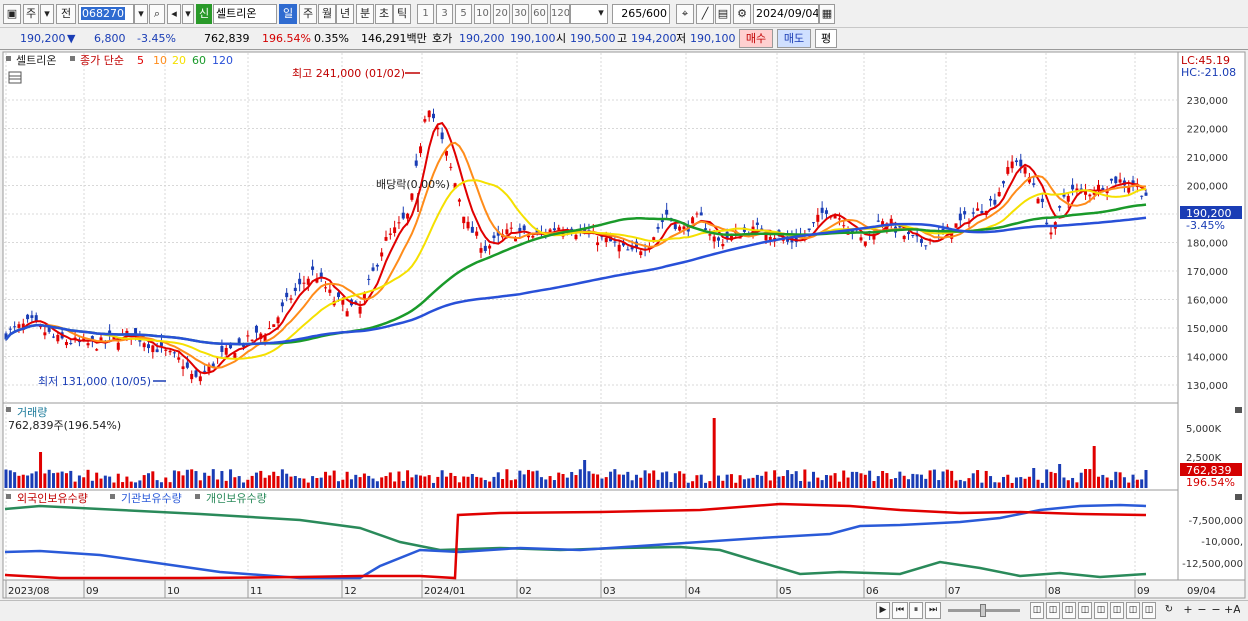 Image resolution: width=1248 pixels, height=621 pixels. I want to click on pause-icon: ⏸, so click(916, 610).